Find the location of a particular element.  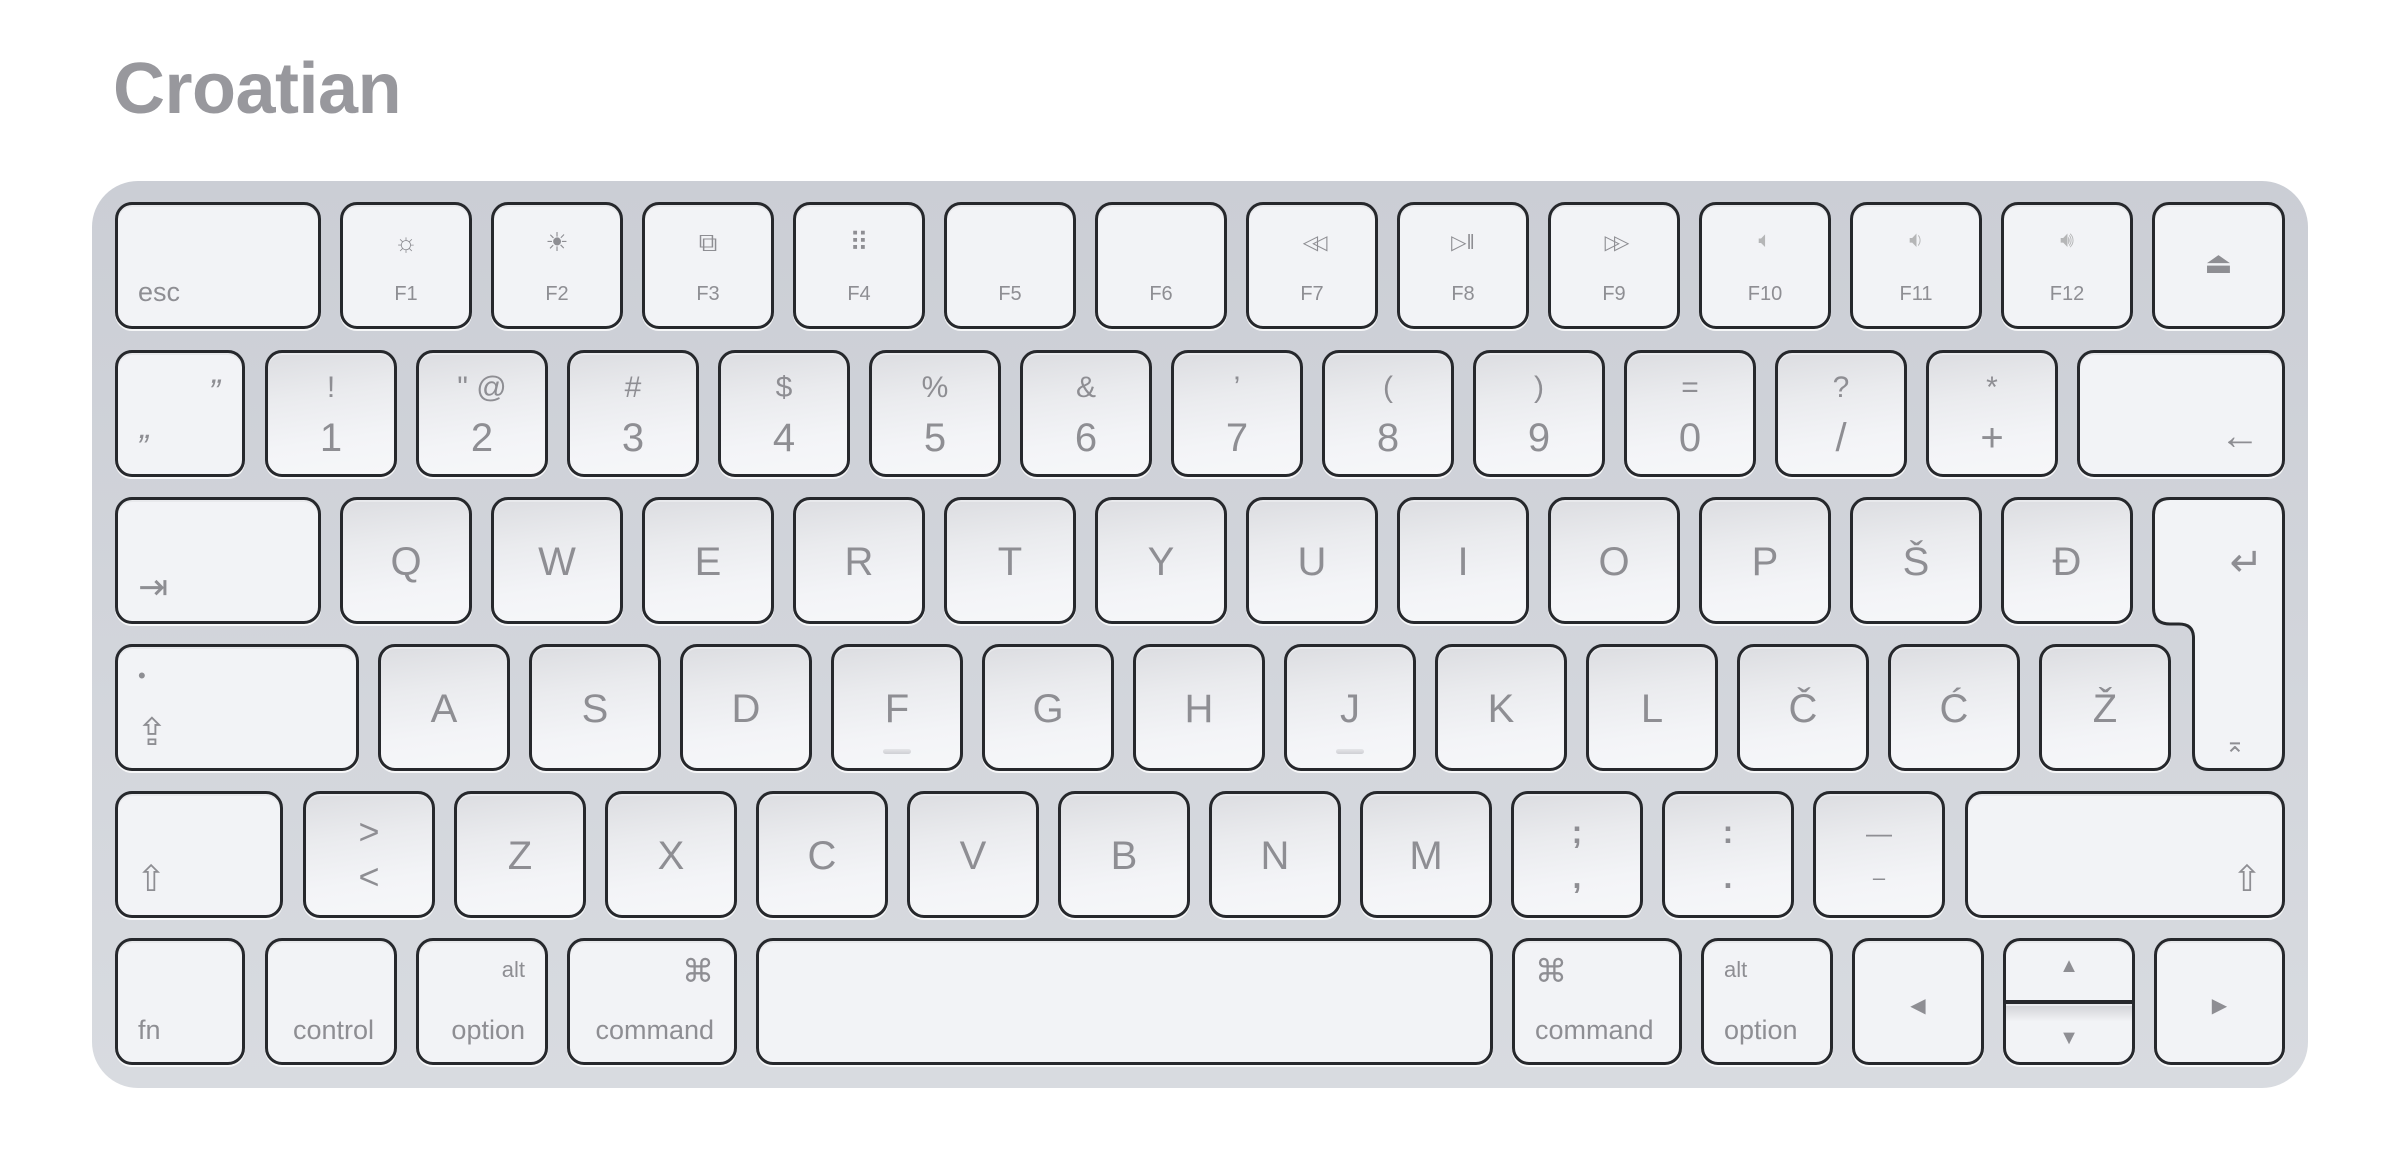

key-f9: ▷▷ F9 is located at coordinates (1614, 265).